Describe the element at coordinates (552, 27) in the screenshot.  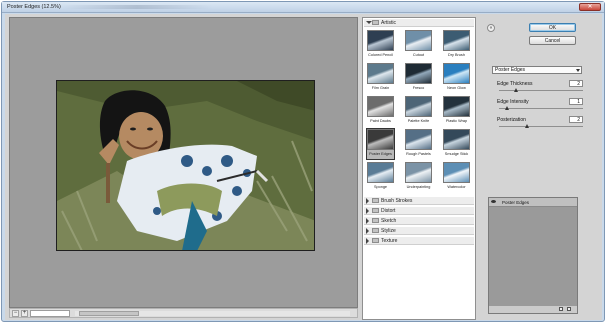
I see `ok-button: OK` at that location.